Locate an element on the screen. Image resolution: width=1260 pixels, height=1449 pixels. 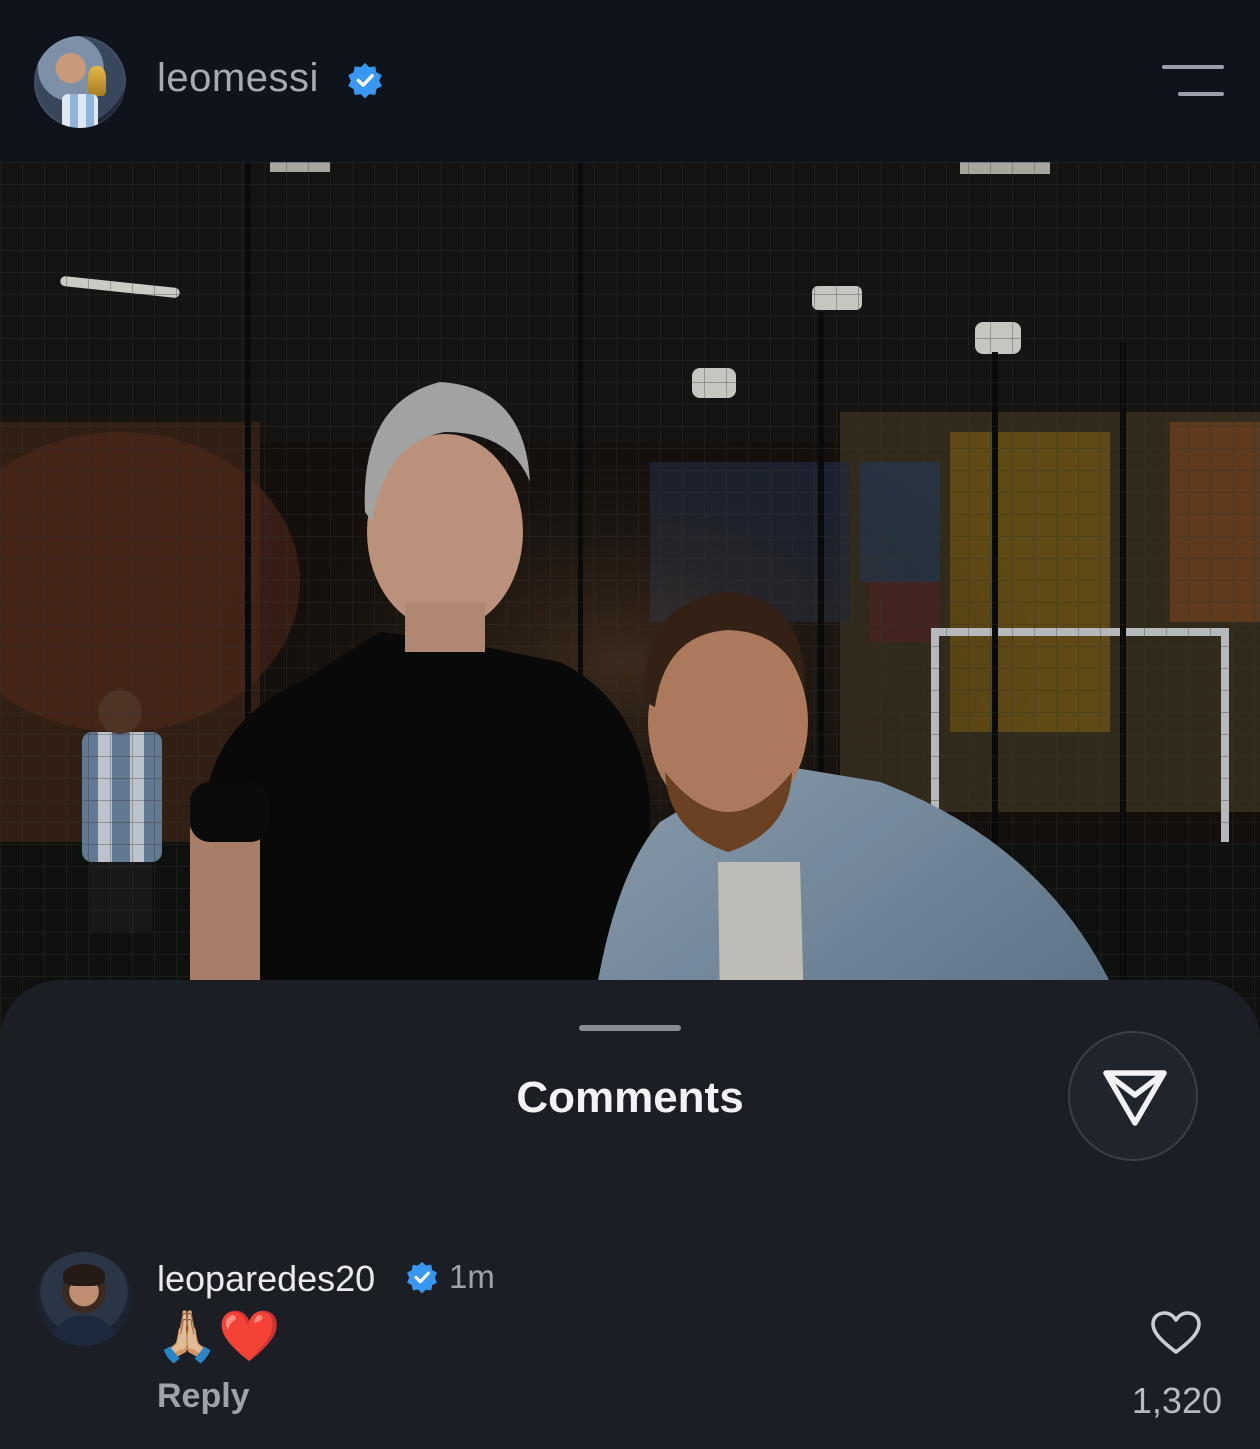
share-button is located at coordinates (1133, 1096).